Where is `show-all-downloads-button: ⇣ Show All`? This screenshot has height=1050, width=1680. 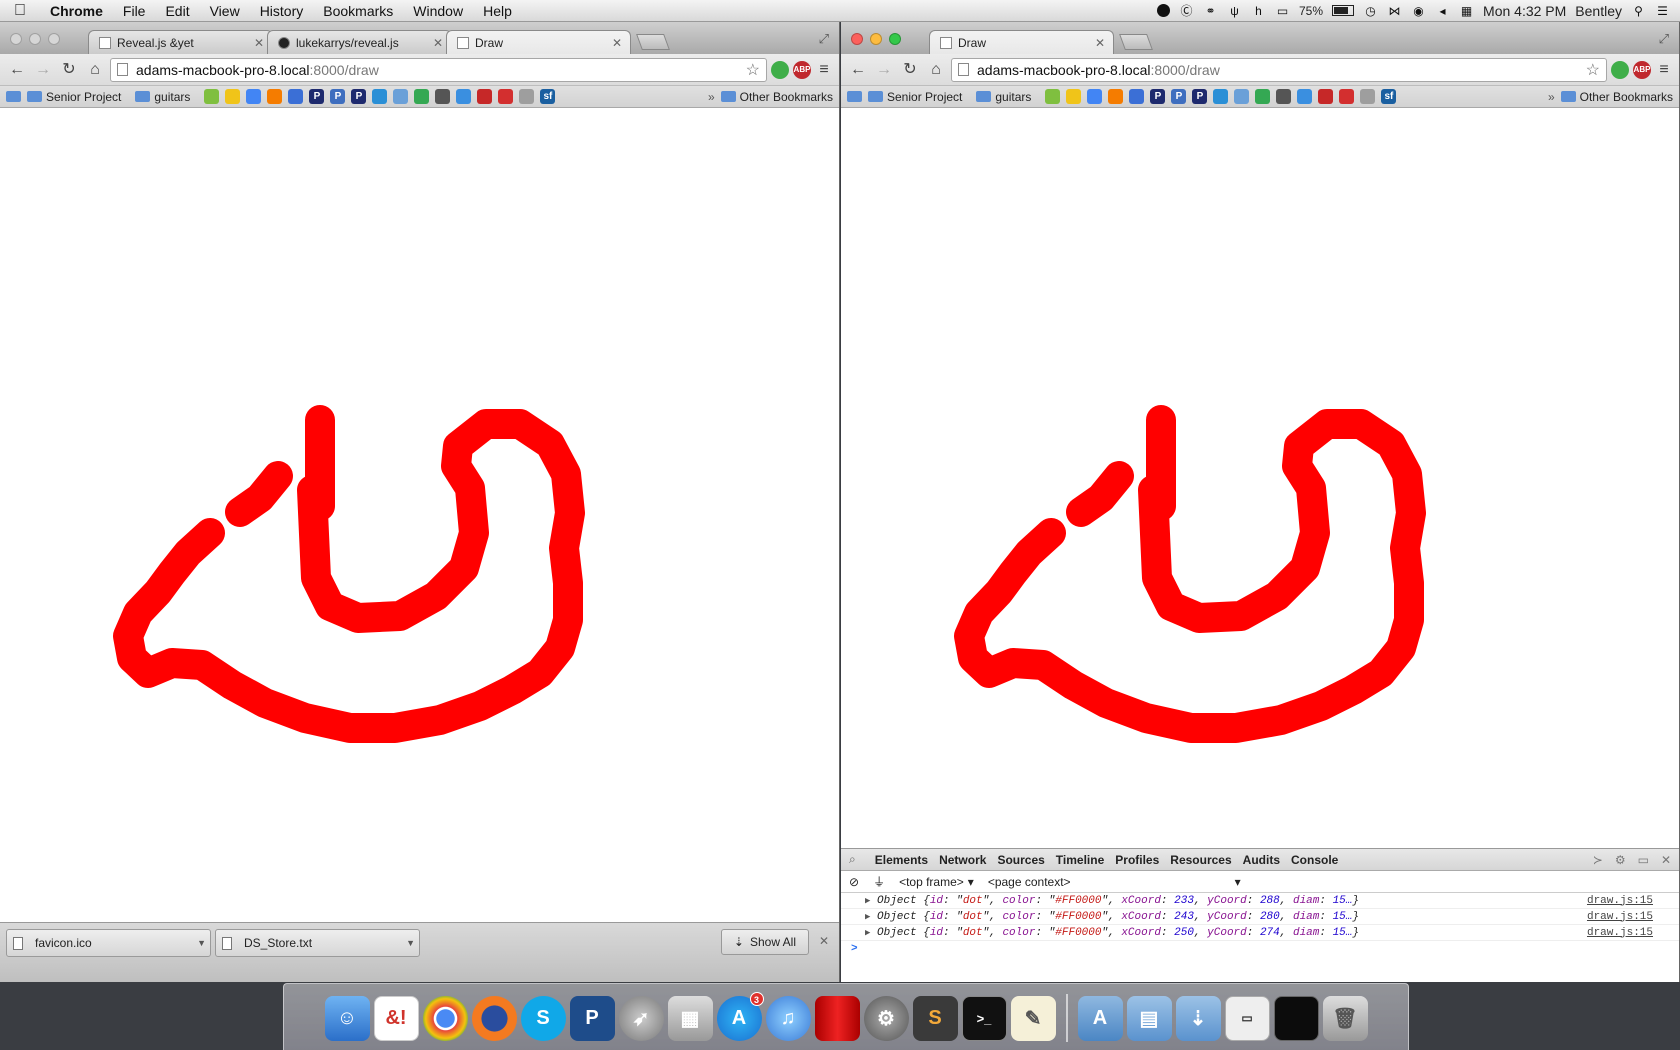
show-all-downloads-button: ⇣ Show All is located at coordinates (764, 942).